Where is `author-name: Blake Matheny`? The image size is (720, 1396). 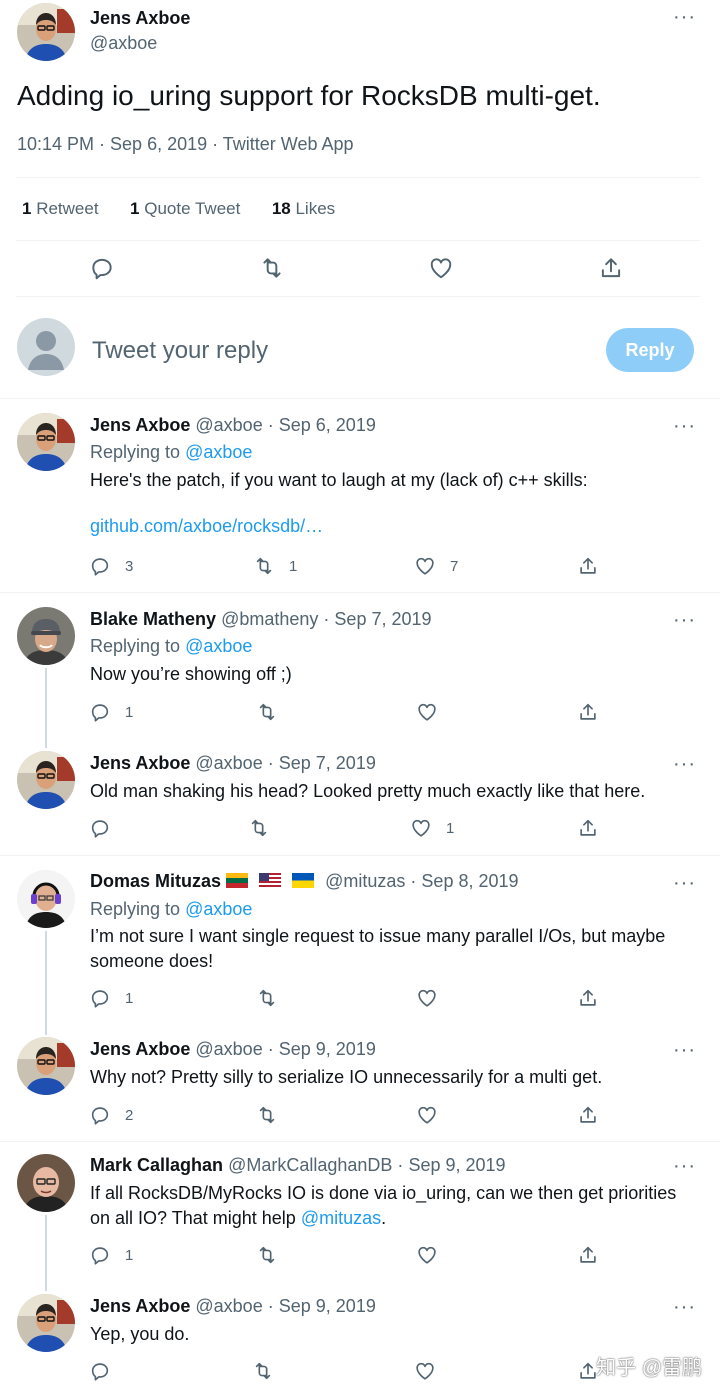 author-name: Blake Matheny is located at coordinates (153, 619).